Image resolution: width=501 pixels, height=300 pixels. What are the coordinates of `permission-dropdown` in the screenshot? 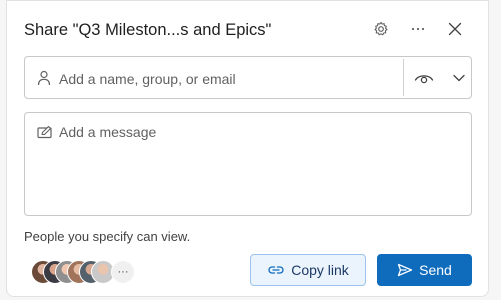 It's located at (440, 78).